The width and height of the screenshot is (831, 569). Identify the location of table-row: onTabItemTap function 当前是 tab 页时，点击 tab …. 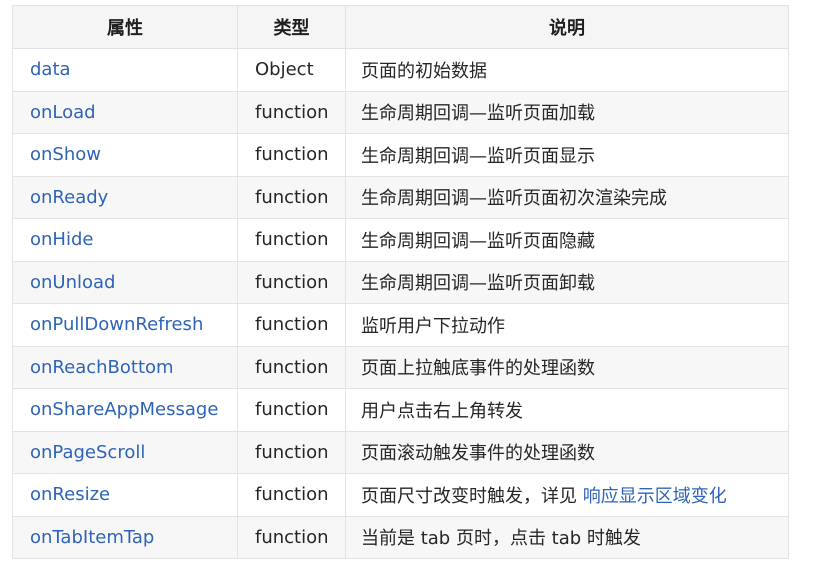
(400, 537).